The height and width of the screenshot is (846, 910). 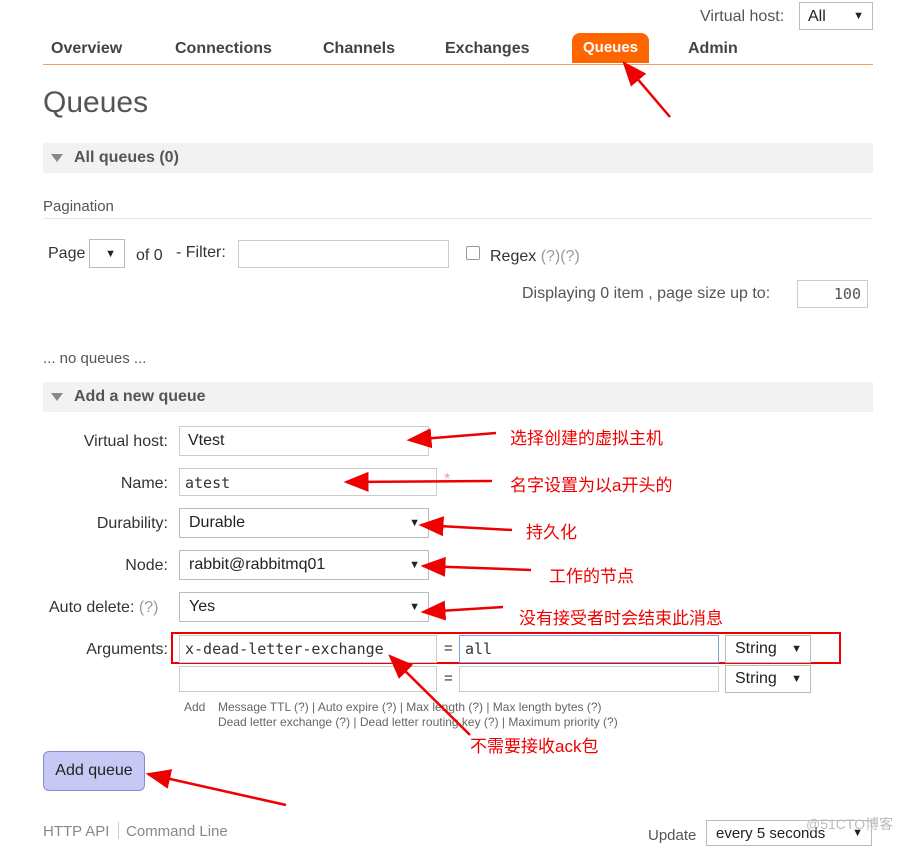 I want to click on filter-input, so click(x=343, y=254).